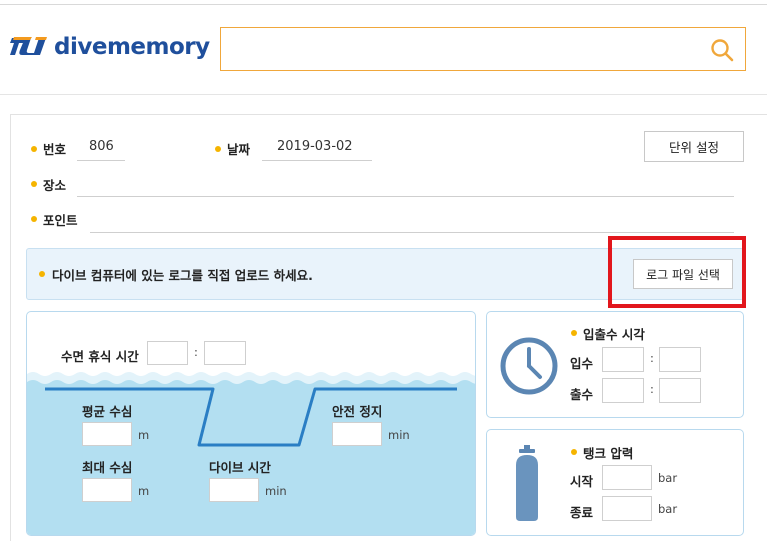 The height and width of the screenshot is (541, 767). Describe the element at coordinates (383, 4) in the screenshot. I see `top-border` at that location.